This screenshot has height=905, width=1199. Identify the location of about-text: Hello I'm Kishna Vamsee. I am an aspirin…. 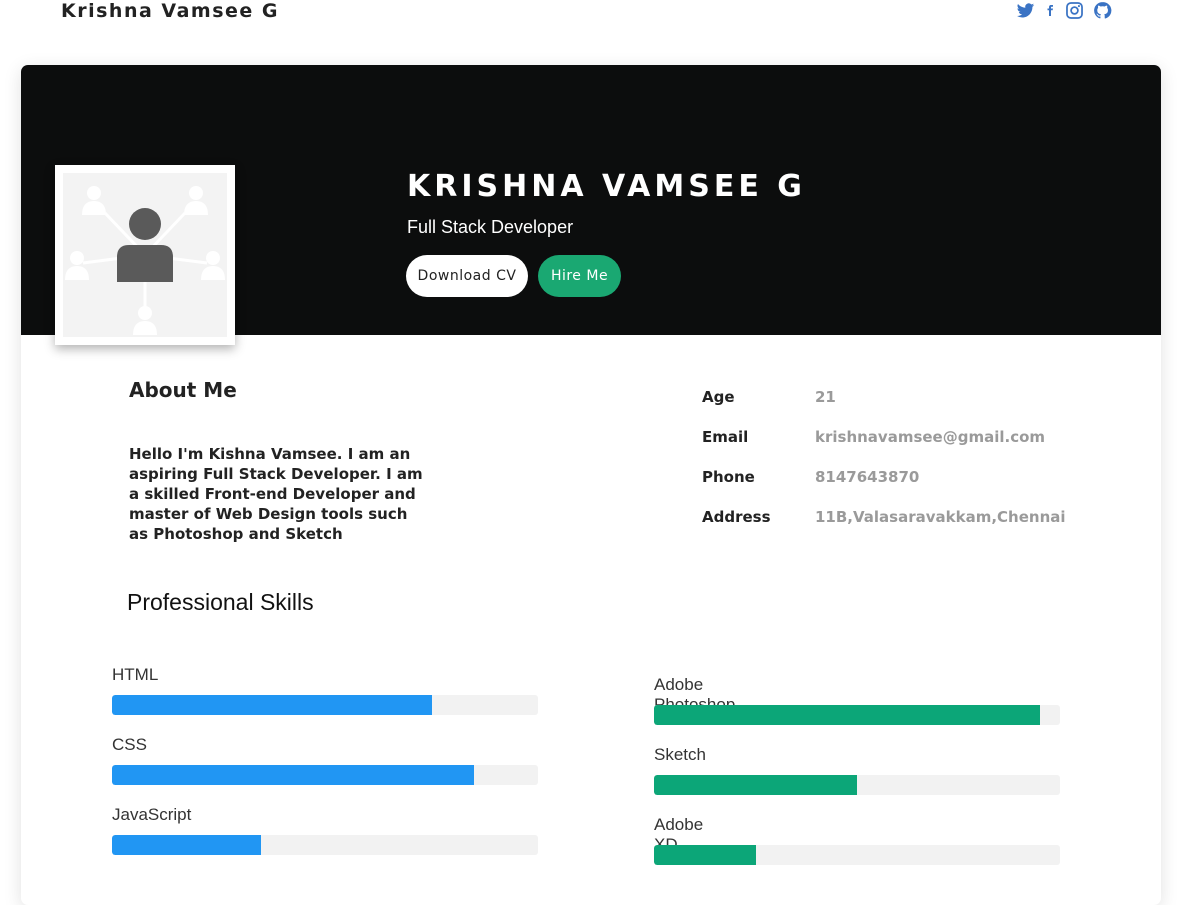
(276, 494).